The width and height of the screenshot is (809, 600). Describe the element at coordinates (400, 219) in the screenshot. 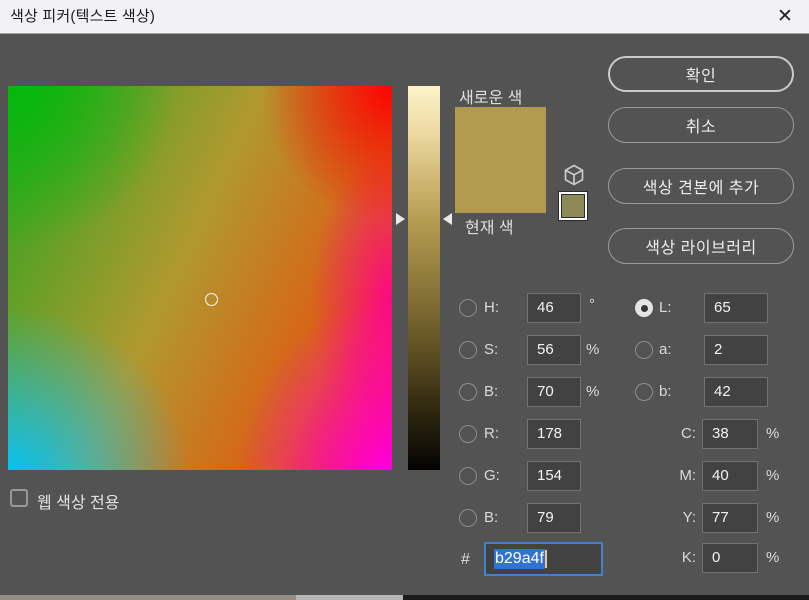

I see `slider-arrow-left-icon` at that location.